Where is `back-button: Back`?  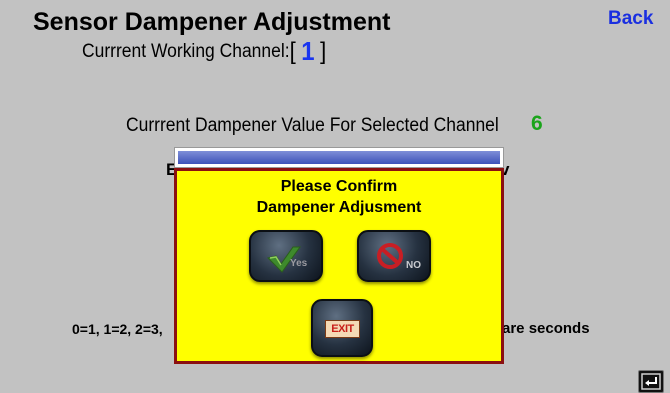 back-button: Back is located at coordinates (630, 19).